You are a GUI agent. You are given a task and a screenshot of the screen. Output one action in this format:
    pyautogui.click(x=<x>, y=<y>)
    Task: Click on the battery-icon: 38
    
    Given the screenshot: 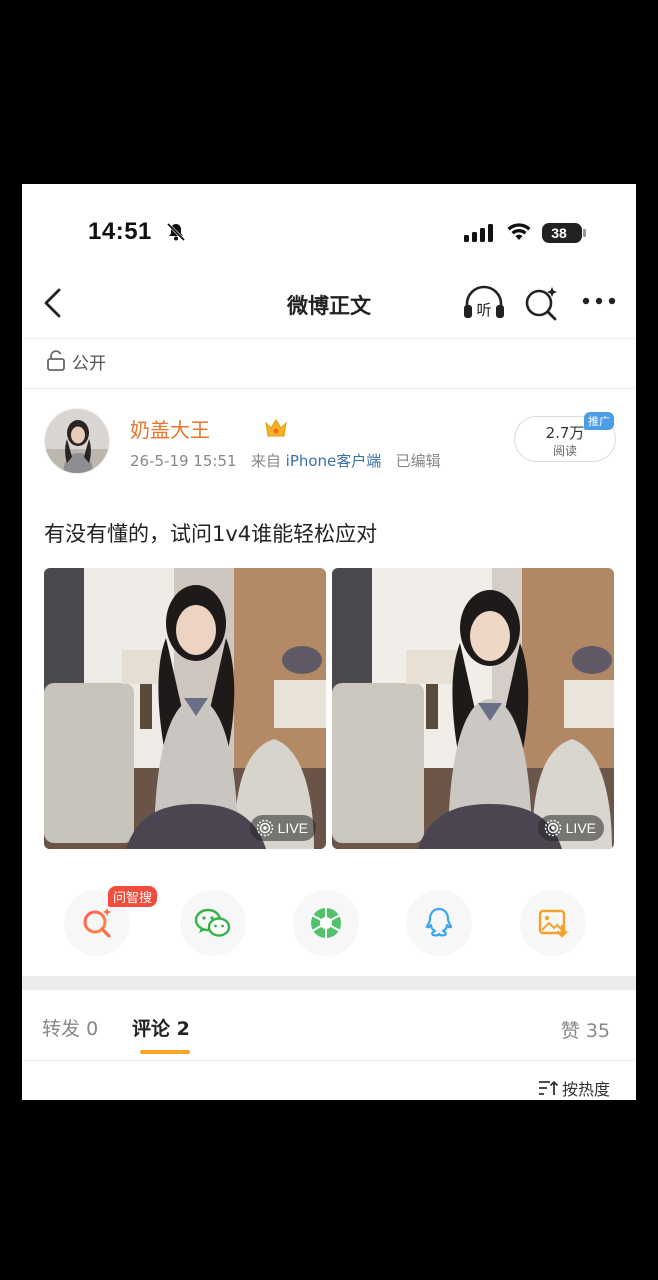 What is the action you would take?
    pyautogui.click(x=564, y=233)
    